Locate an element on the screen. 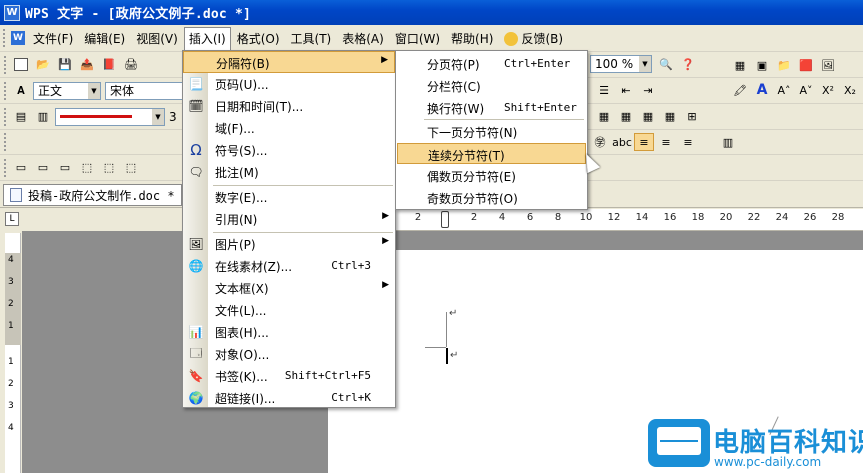 This screenshot has width=863, height=473. table-fill-icon: ▦ is located at coordinates (670, 116).